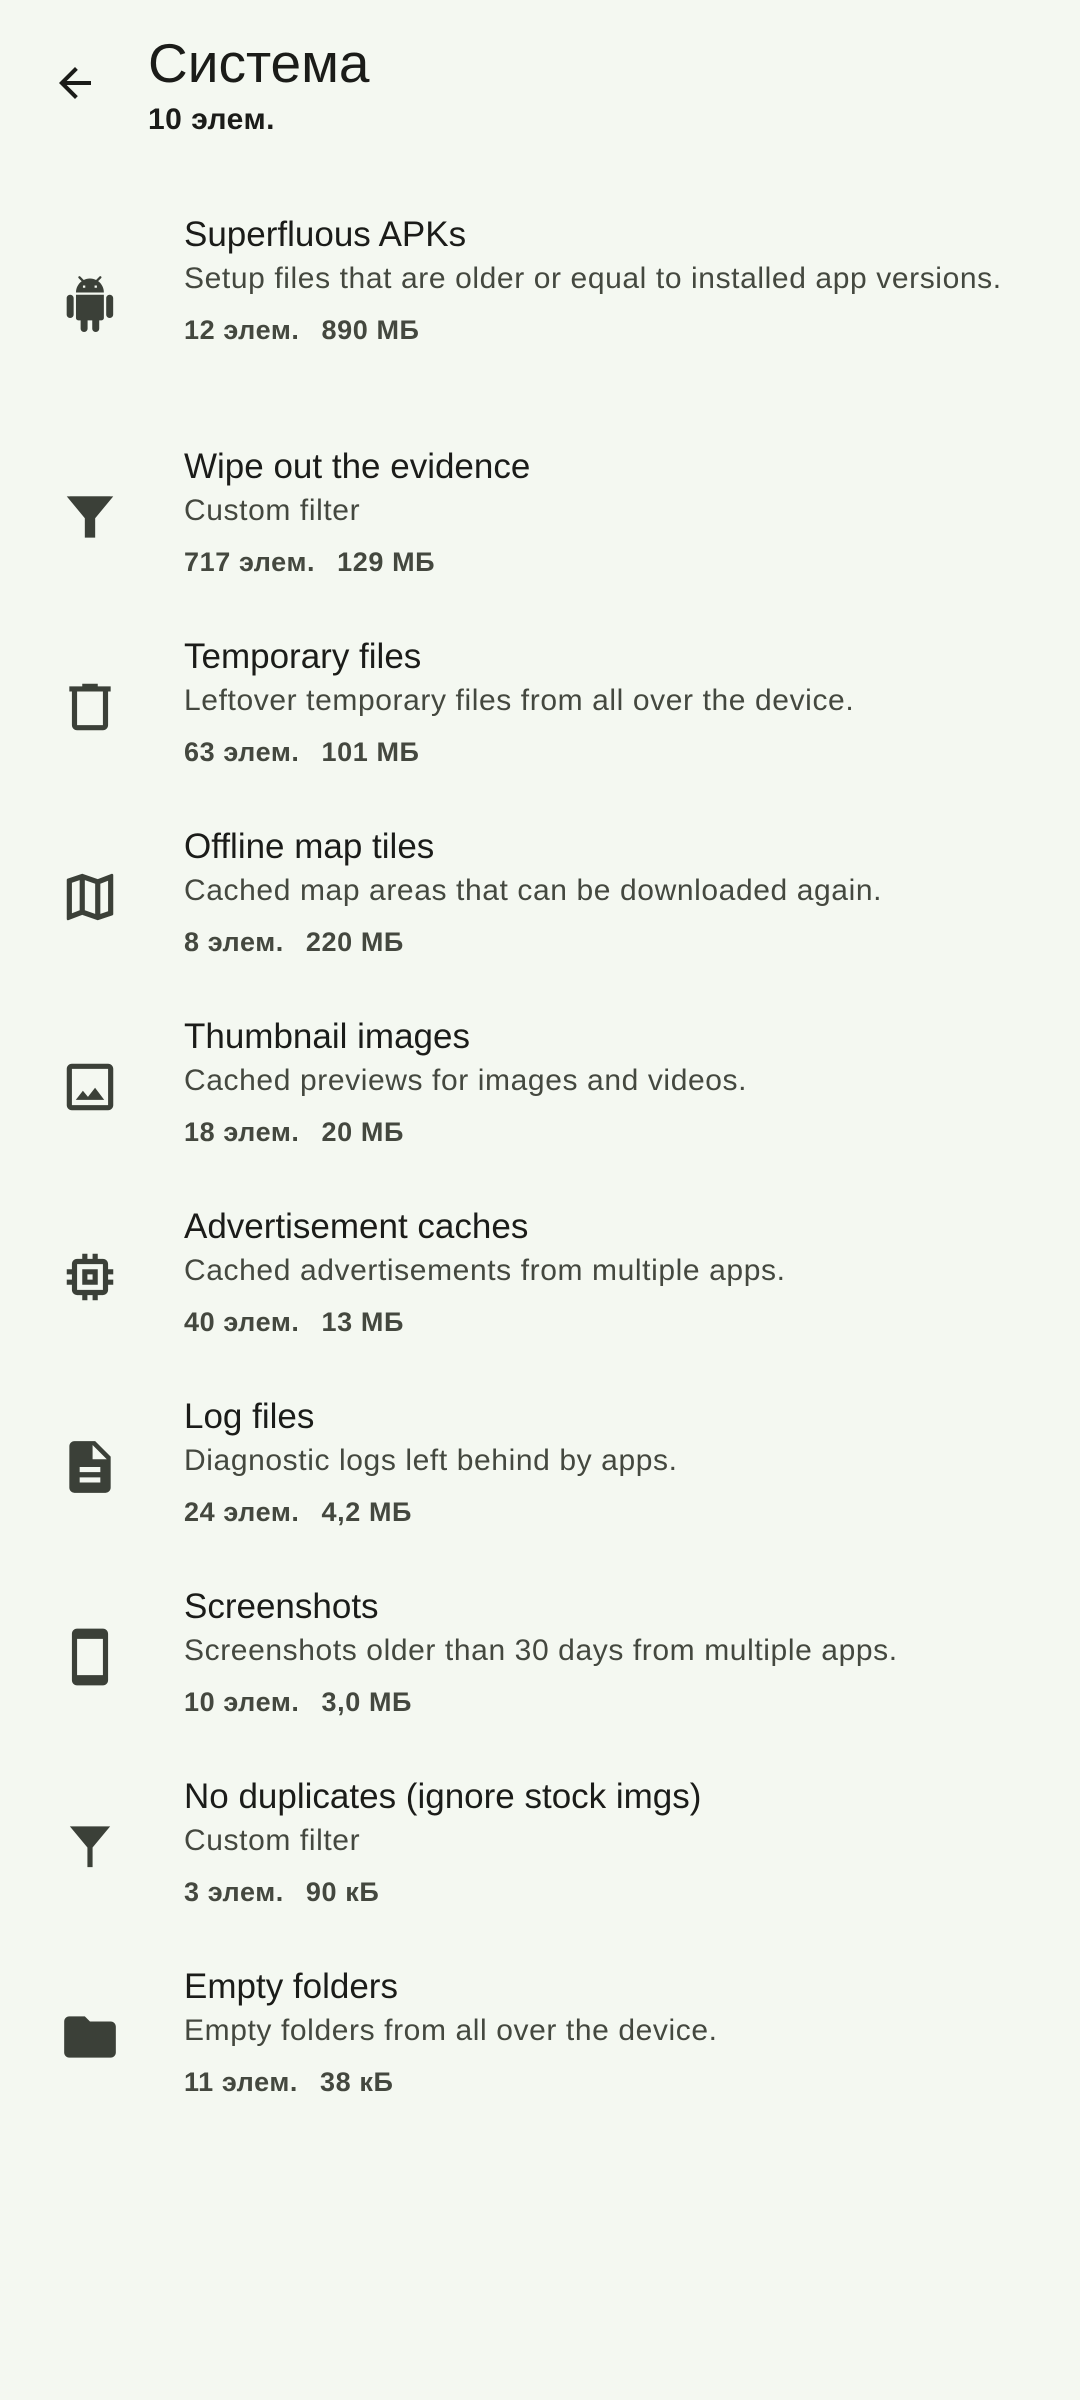 The height and width of the screenshot is (2400, 1080). Describe the element at coordinates (602, 1702) in the screenshot. I see `item-meta: 10 элем. 3,0 МБ` at that location.